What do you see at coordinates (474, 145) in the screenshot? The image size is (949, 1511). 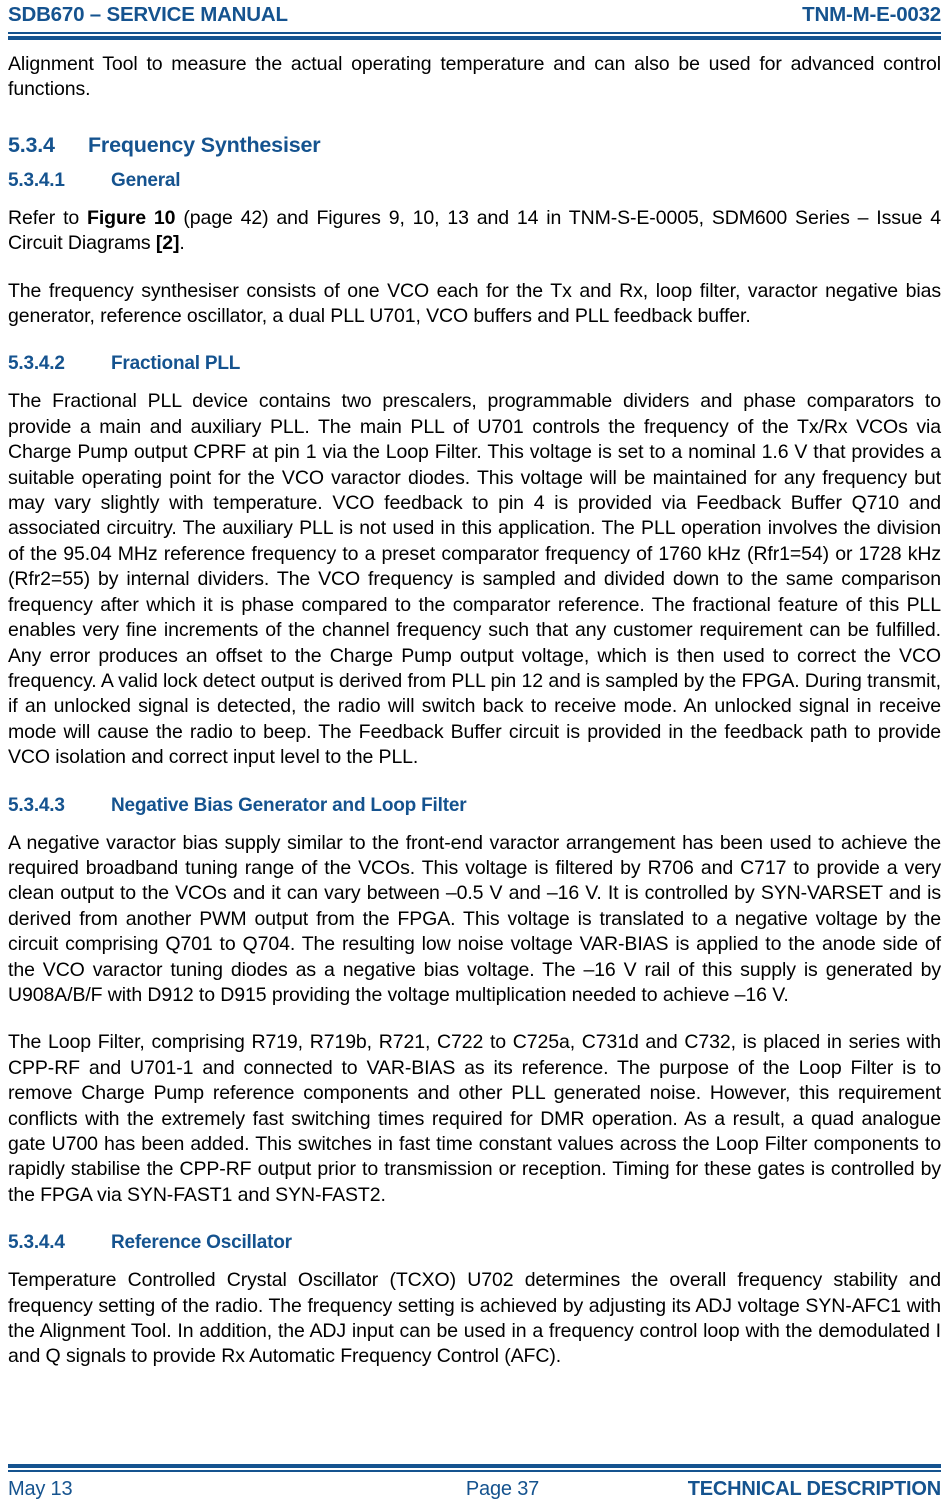 I see `heading-5-3-4: 5.3.4 Frequency Synthesiser` at bounding box center [474, 145].